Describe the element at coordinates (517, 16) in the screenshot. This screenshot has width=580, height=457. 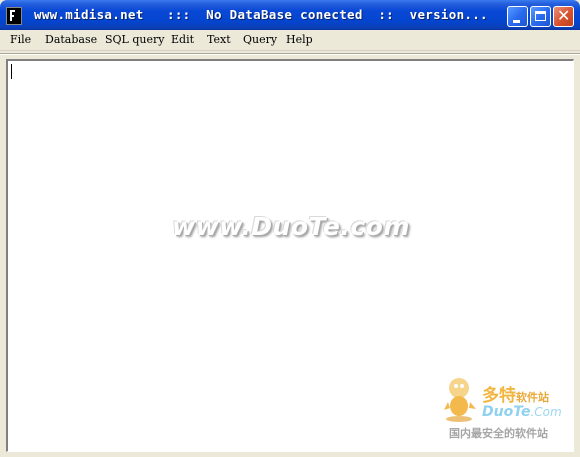
I see `minimize-button` at that location.